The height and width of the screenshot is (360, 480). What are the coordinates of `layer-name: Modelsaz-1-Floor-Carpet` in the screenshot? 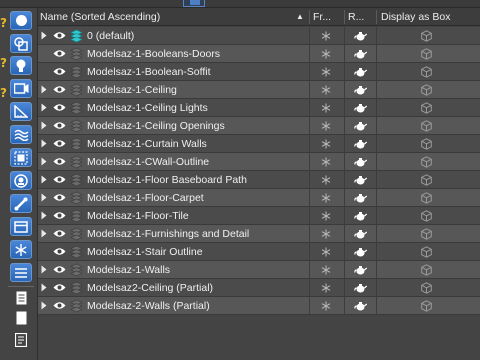 It's located at (145, 198).